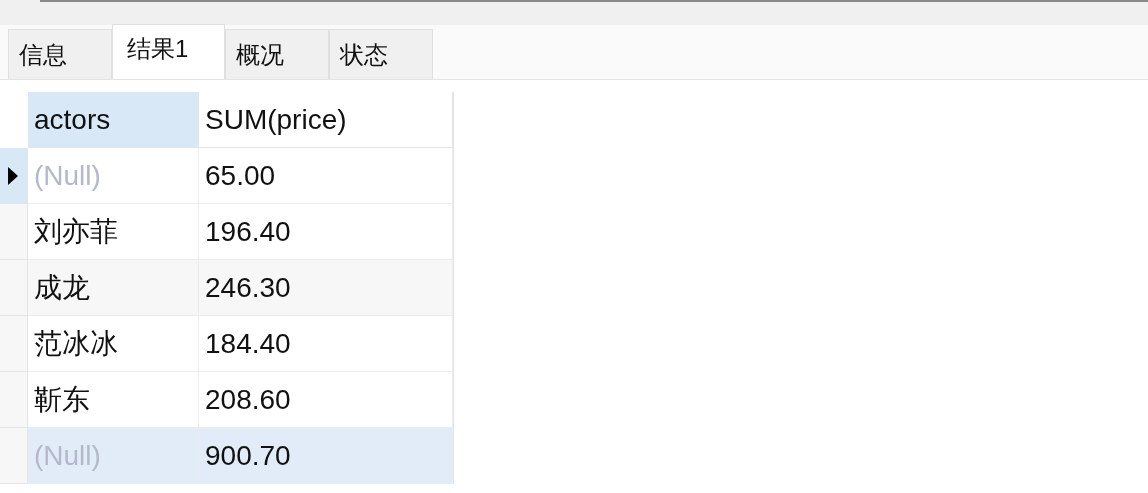 The height and width of the screenshot is (493, 1148). I want to click on row-pointer-icon, so click(13, 175).